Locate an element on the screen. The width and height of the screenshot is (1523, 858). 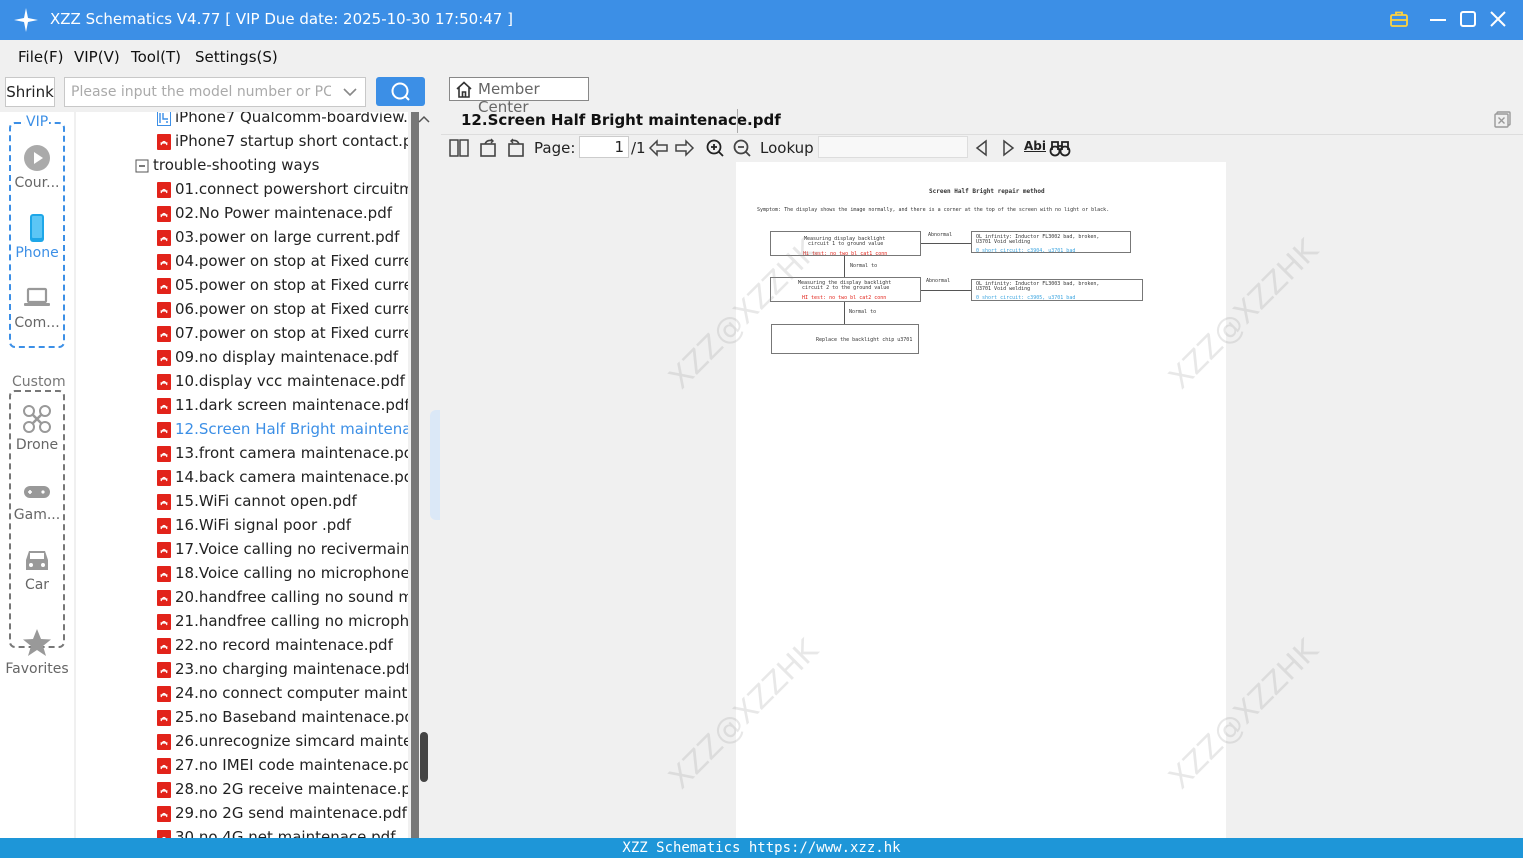
tree-item-file: 04.power on stop at Fixed current 2 is located at coordinates (242, 262).